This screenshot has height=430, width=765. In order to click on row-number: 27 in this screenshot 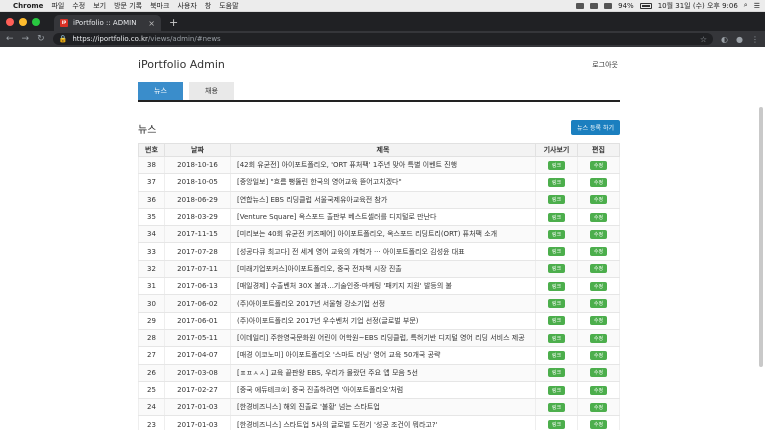, I will do `click(151, 355)`.